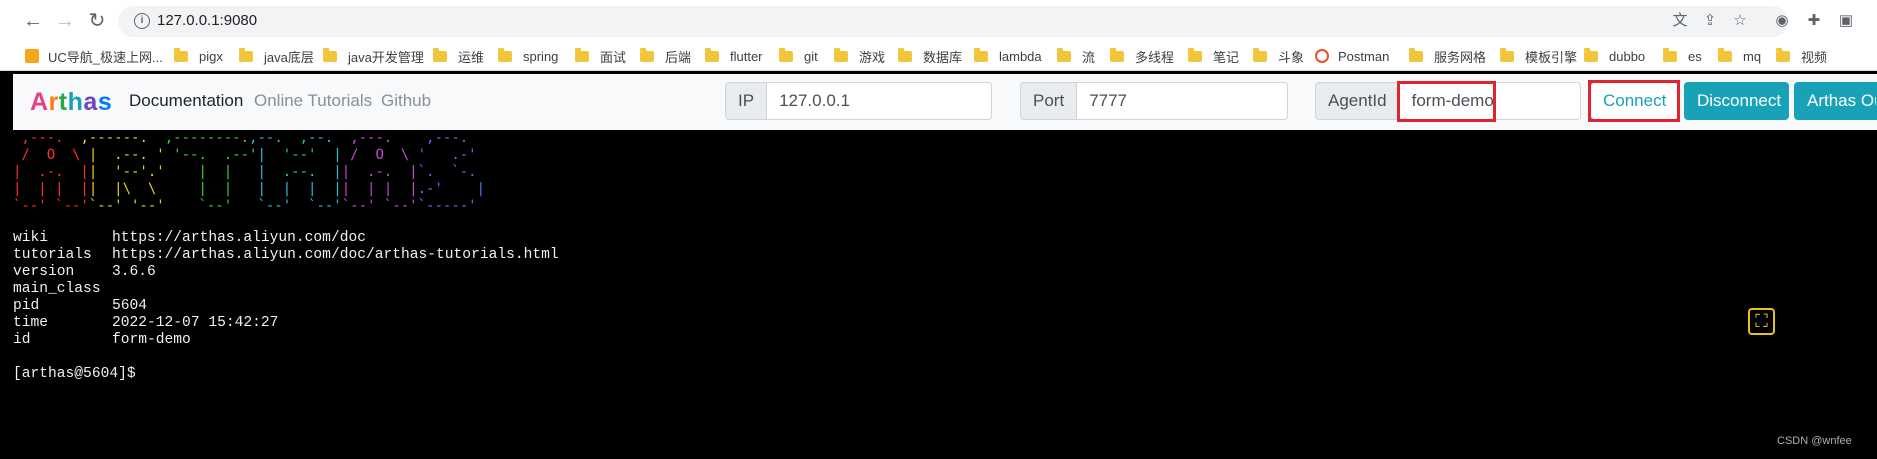  What do you see at coordinates (97, 21) in the screenshot?
I see `reload-icon: ↻` at bounding box center [97, 21].